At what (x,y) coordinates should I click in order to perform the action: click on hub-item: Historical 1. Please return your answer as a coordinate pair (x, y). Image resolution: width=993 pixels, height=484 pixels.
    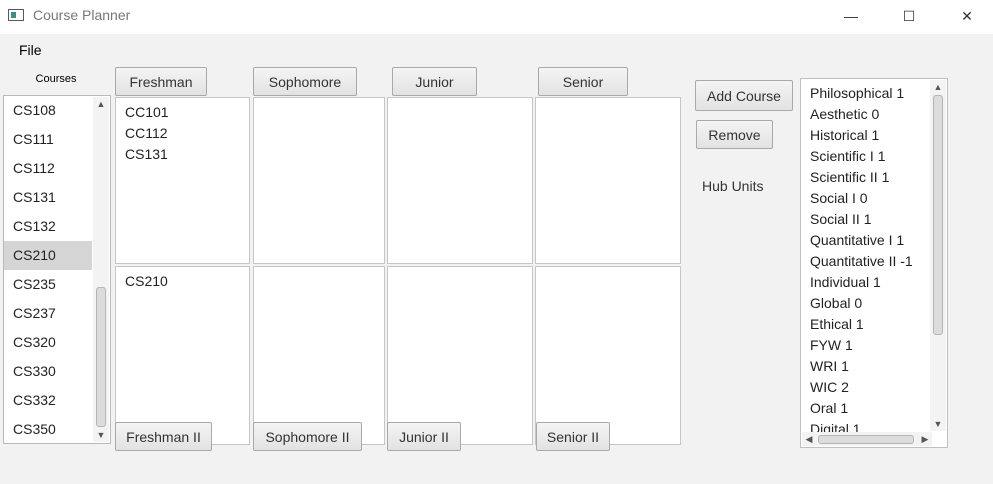
    Looking at the image, I should click on (845, 135).